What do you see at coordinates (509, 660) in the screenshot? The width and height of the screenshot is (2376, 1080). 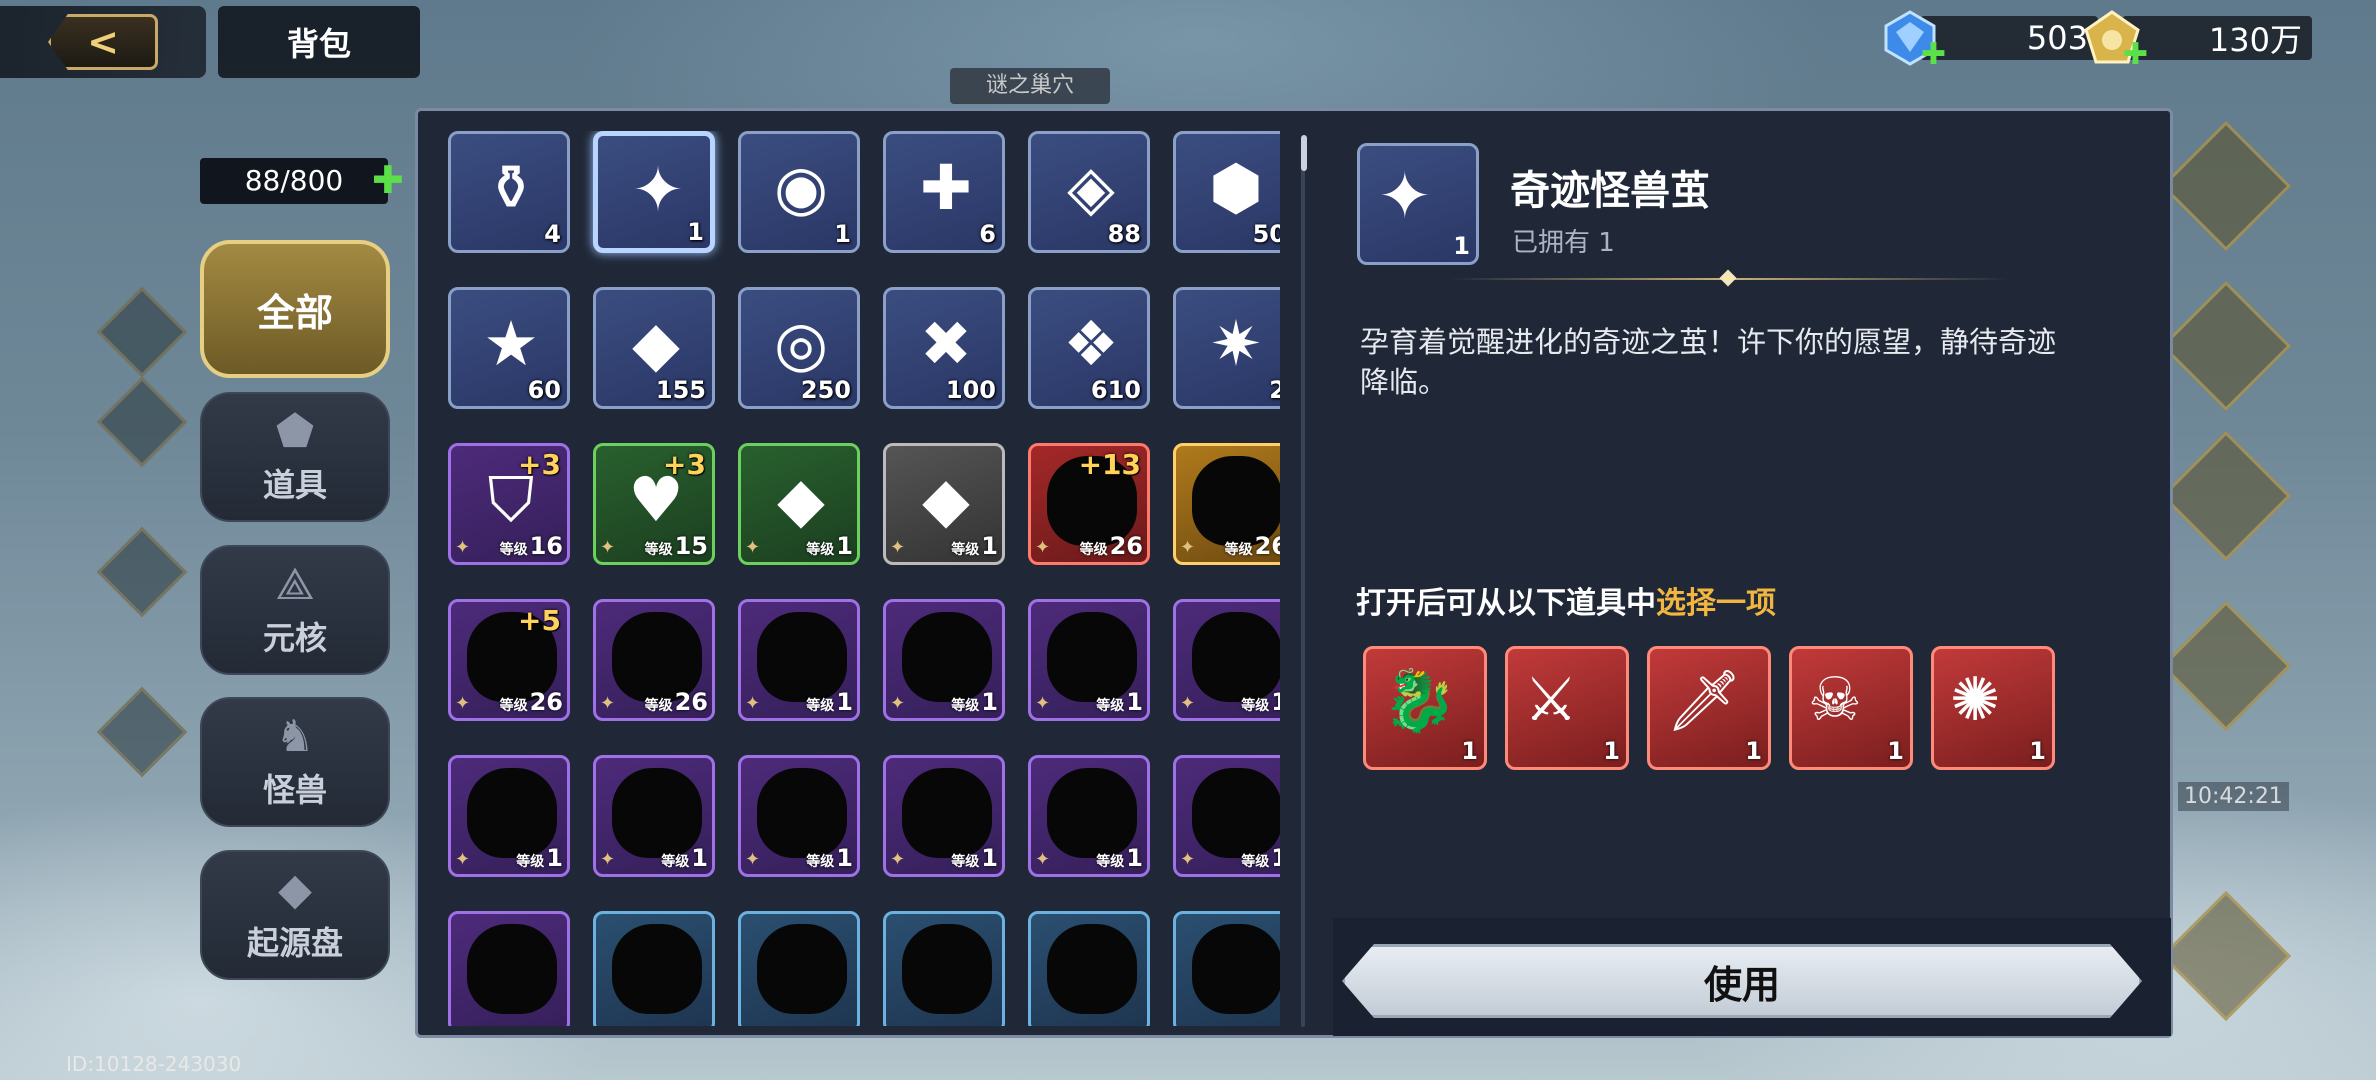 I see `inventory-item: +5 ✦ 等级26` at bounding box center [509, 660].